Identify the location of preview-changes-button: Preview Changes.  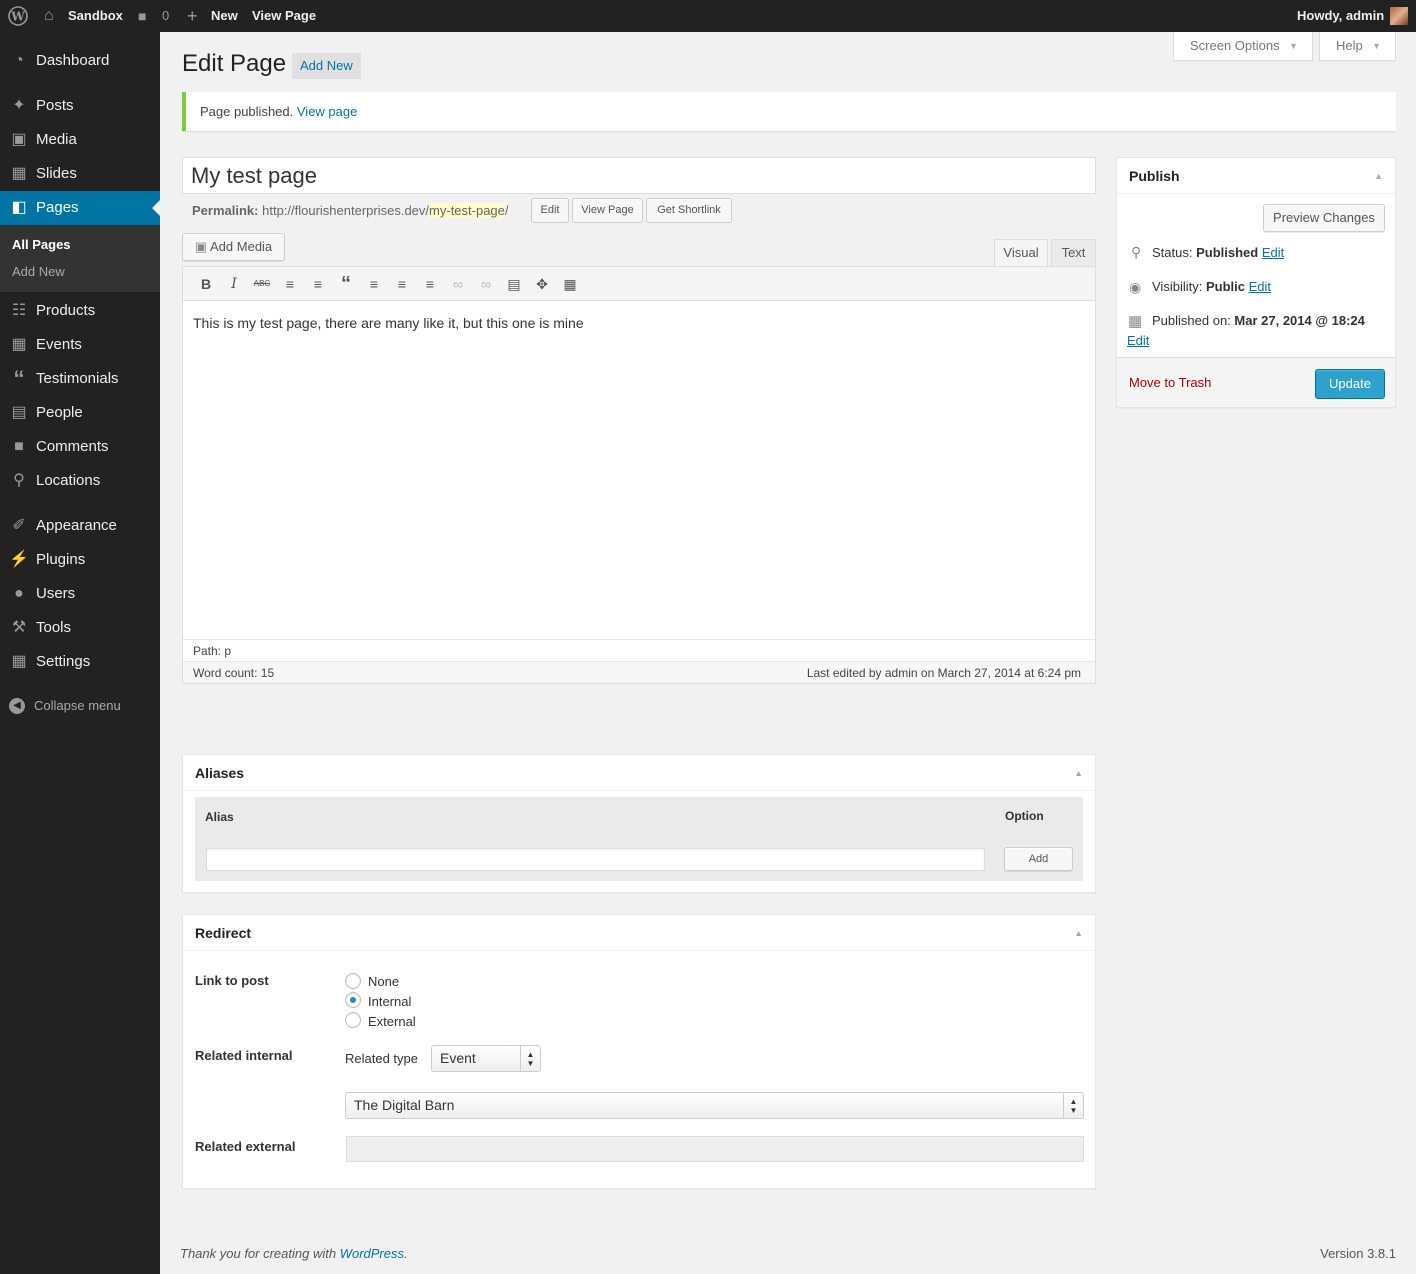
(1324, 218).